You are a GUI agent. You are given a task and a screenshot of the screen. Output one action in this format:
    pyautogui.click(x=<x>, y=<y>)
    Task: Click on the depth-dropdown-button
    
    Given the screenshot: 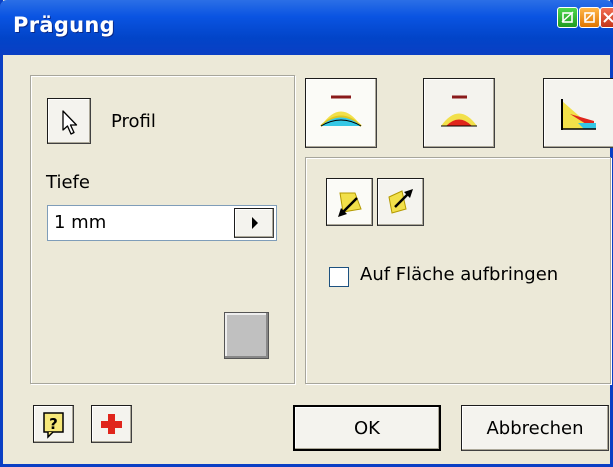 What is the action you would take?
    pyautogui.click(x=254, y=223)
    